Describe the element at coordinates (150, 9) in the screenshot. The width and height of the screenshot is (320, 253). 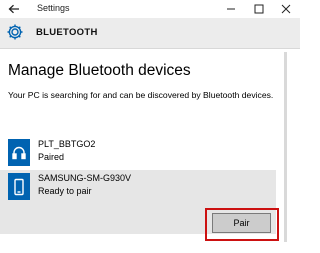
I see `title-bar: Settings` at that location.